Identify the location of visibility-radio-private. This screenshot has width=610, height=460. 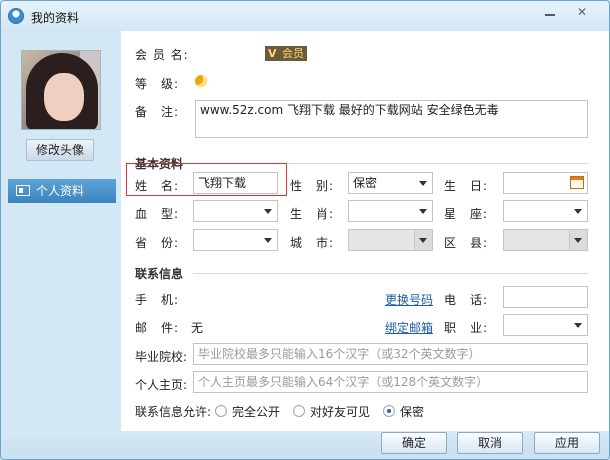
(389, 411).